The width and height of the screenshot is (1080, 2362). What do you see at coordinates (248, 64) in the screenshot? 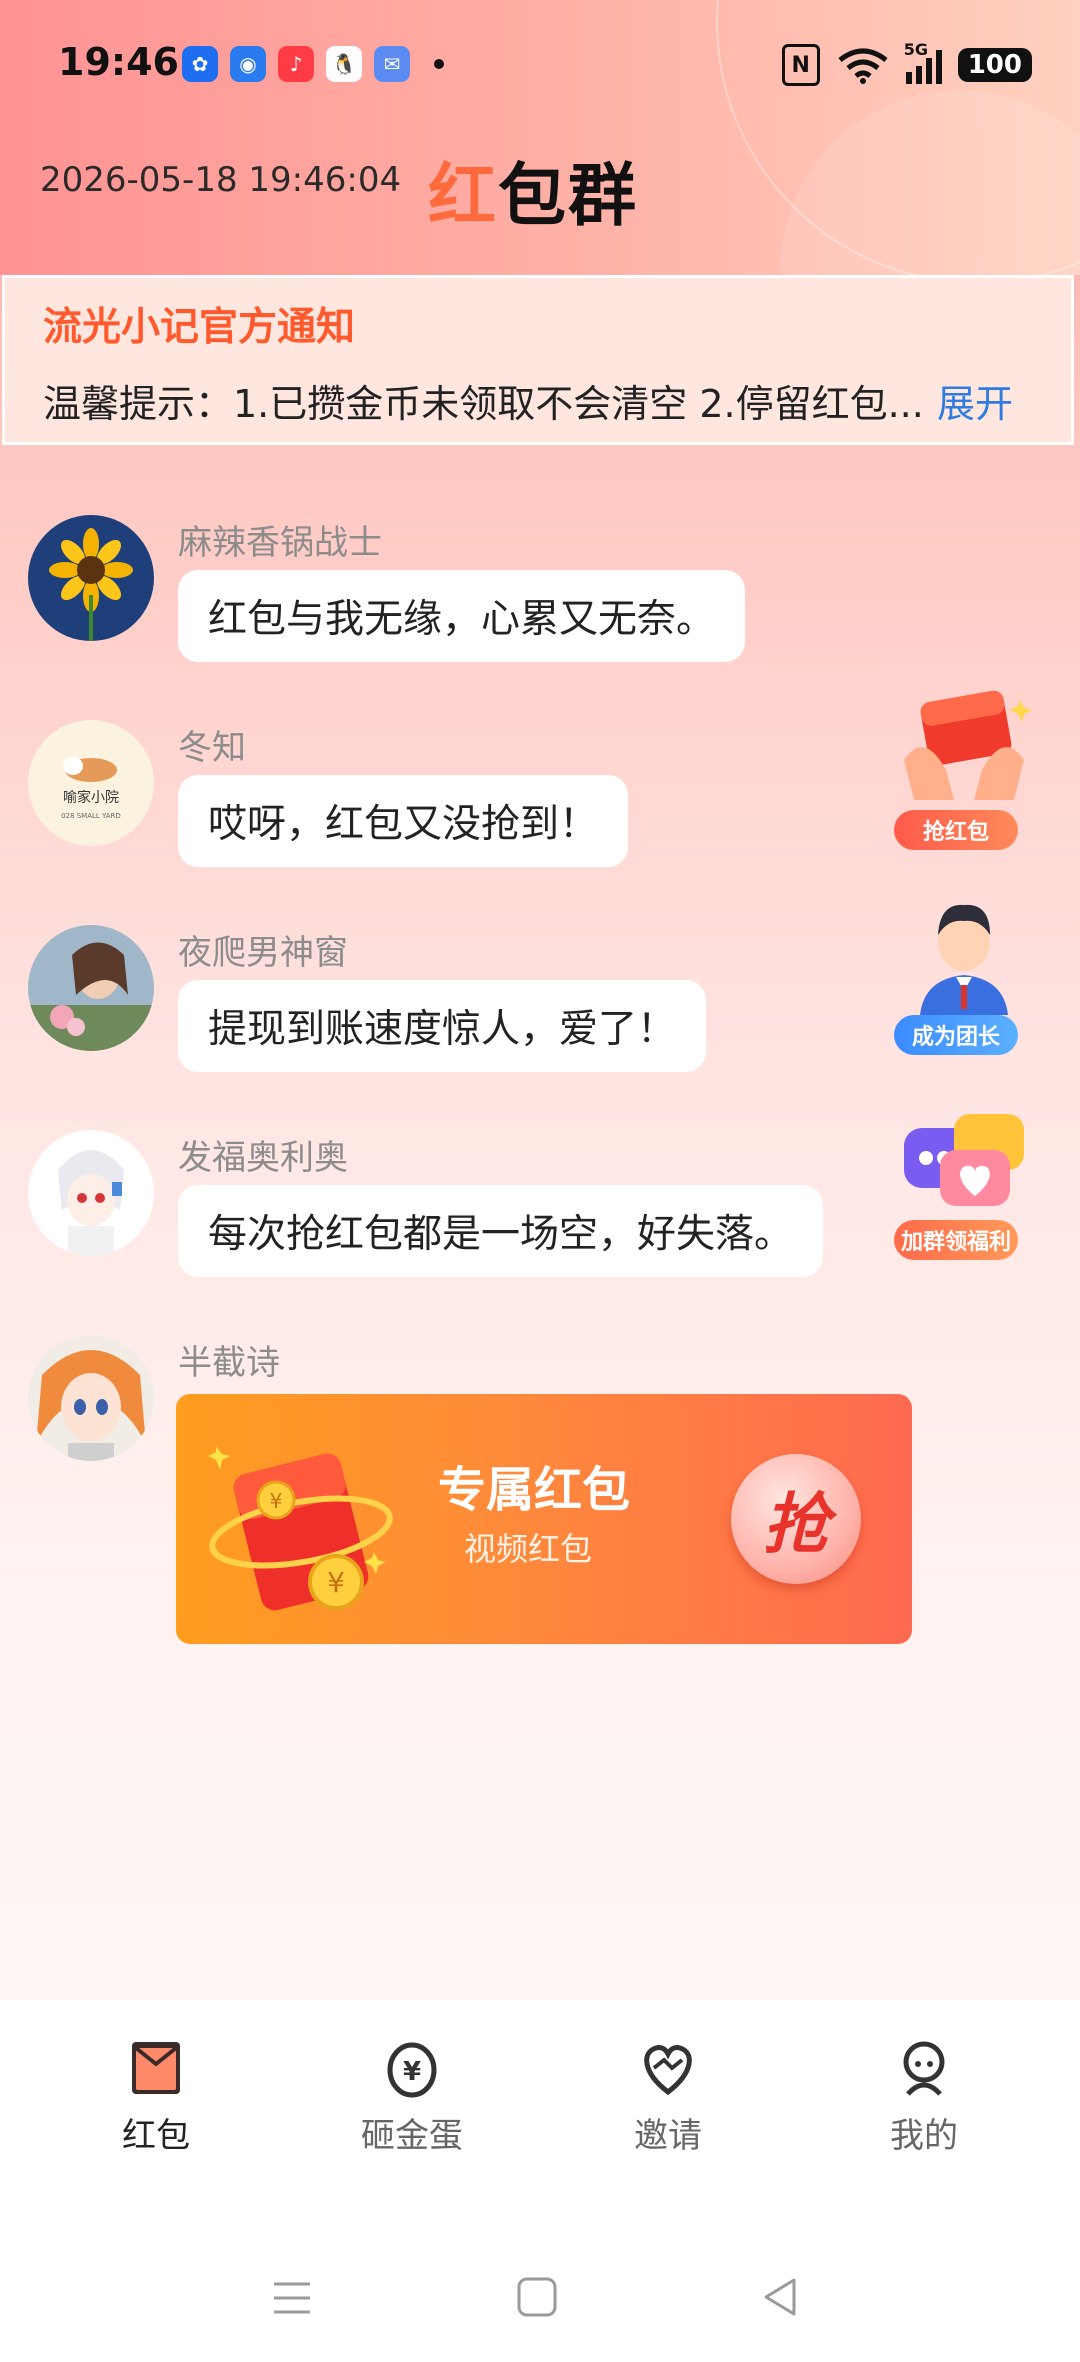
I see `browser-app-icon: ◉` at bounding box center [248, 64].